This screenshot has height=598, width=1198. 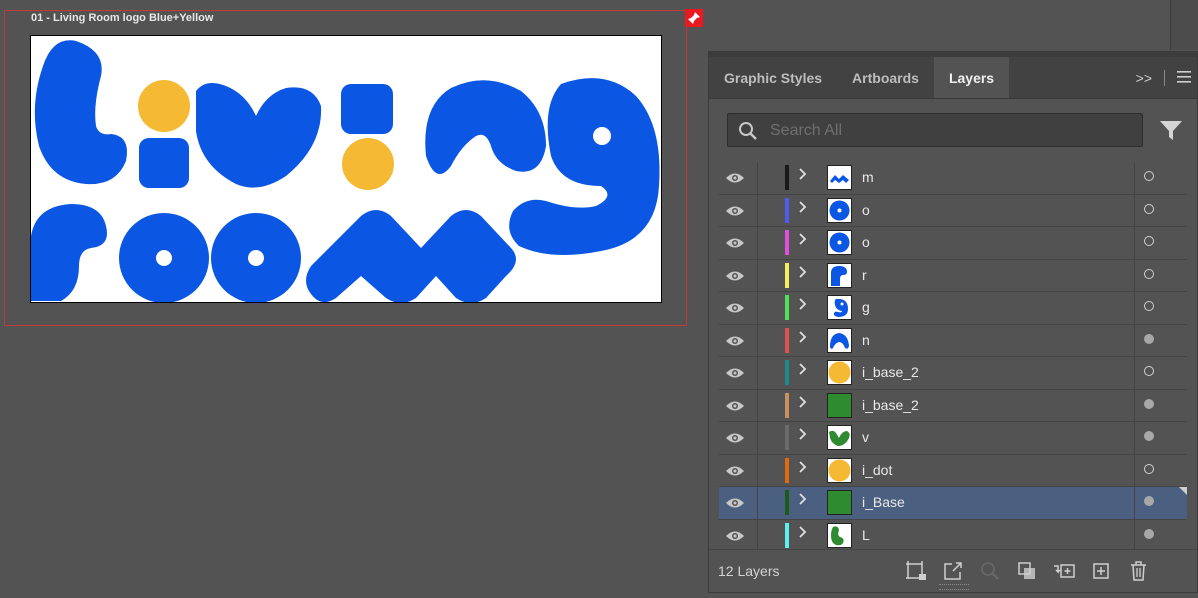 What do you see at coordinates (1138, 571) in the screenshot?
I see `trash-icon` at bounding box center [1138, 571].